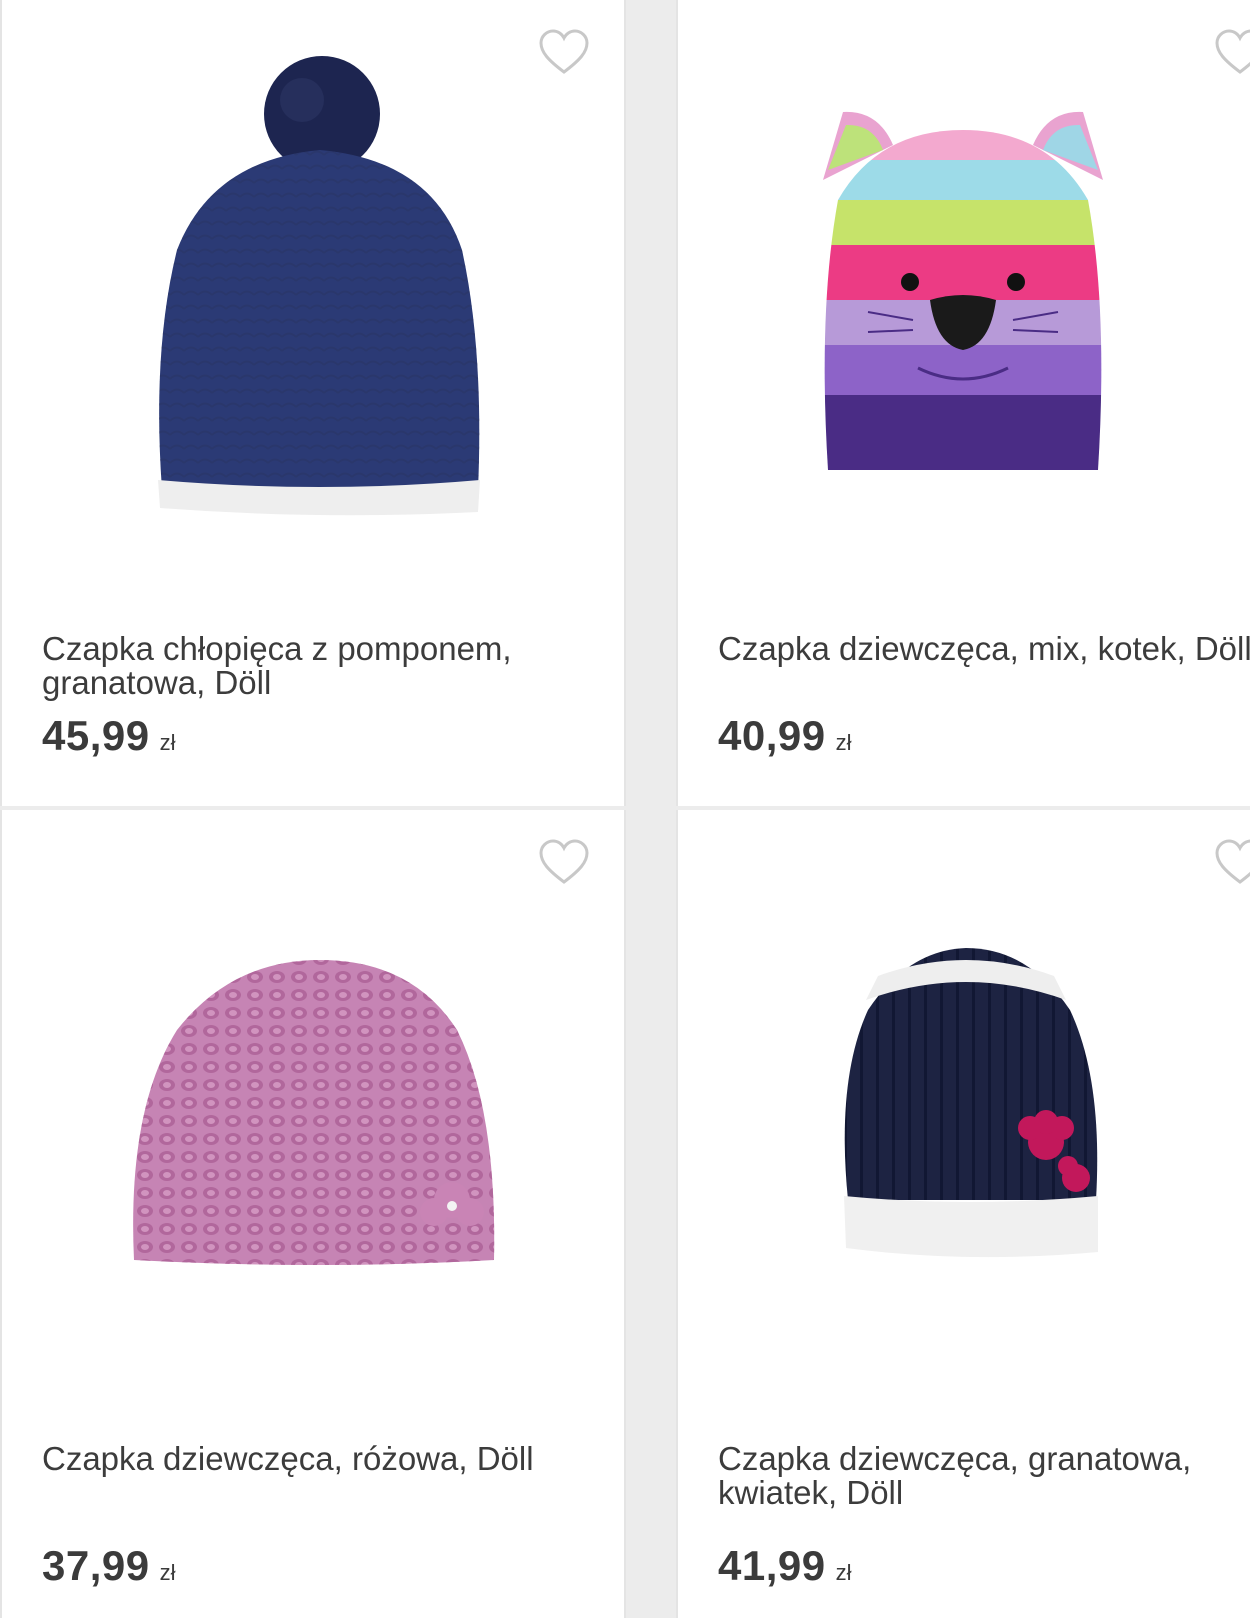 The image size is (1250, 1618). I want to click on navy-flower-beanie-icon, so click(971, 1103).